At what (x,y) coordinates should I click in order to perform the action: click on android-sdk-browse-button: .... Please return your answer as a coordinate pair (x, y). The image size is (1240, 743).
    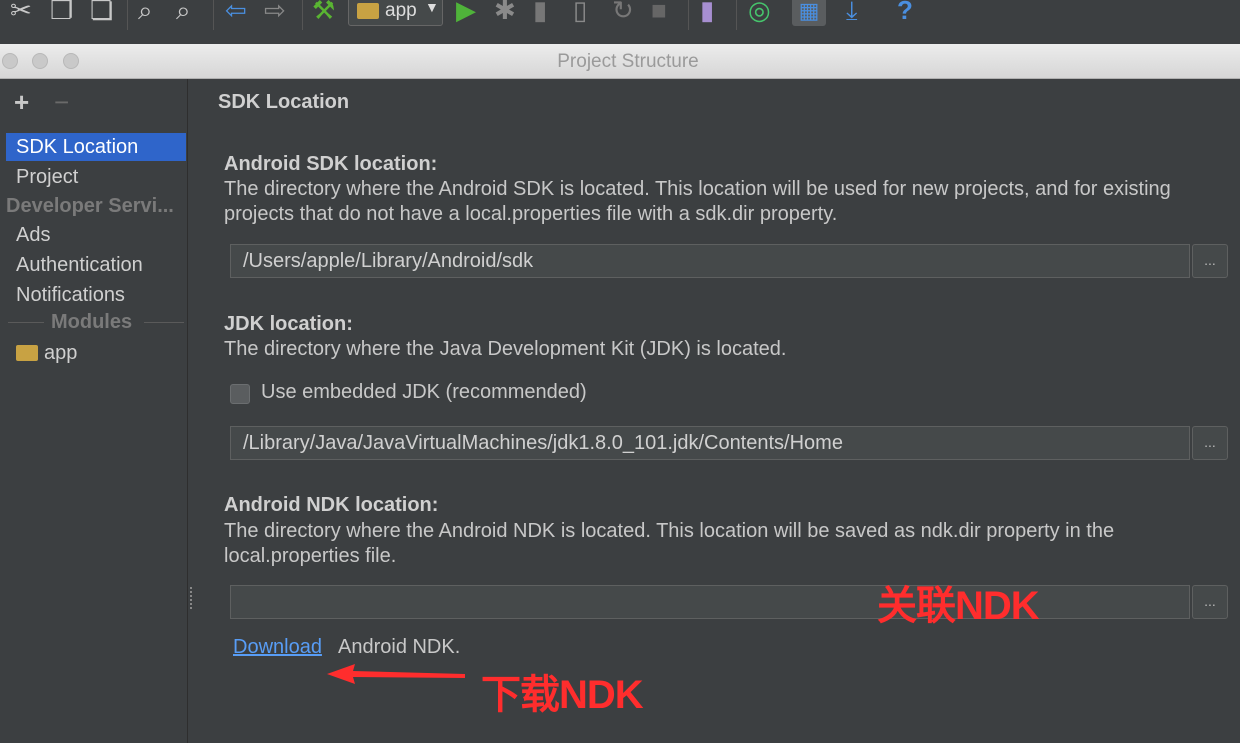
    Looking at the image, I should click on (1210, 261).